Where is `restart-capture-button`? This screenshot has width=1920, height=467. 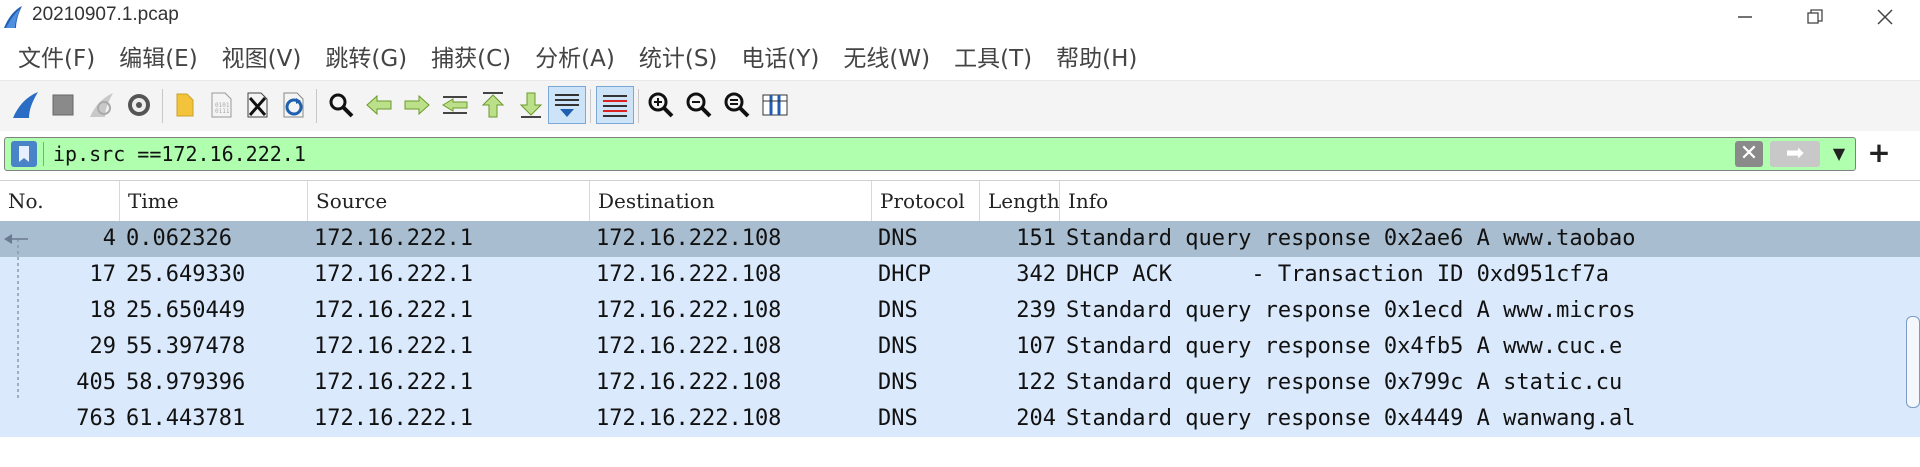 restart-capture-button is located at coordinates (101, 105).